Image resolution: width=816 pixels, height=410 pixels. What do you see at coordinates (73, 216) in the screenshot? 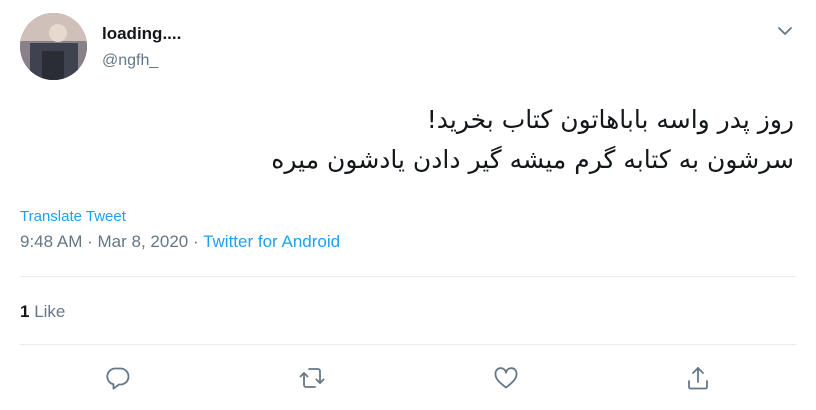
I see `translate-tweet-link: Translate Tweet` at bounding box center [73, 216].